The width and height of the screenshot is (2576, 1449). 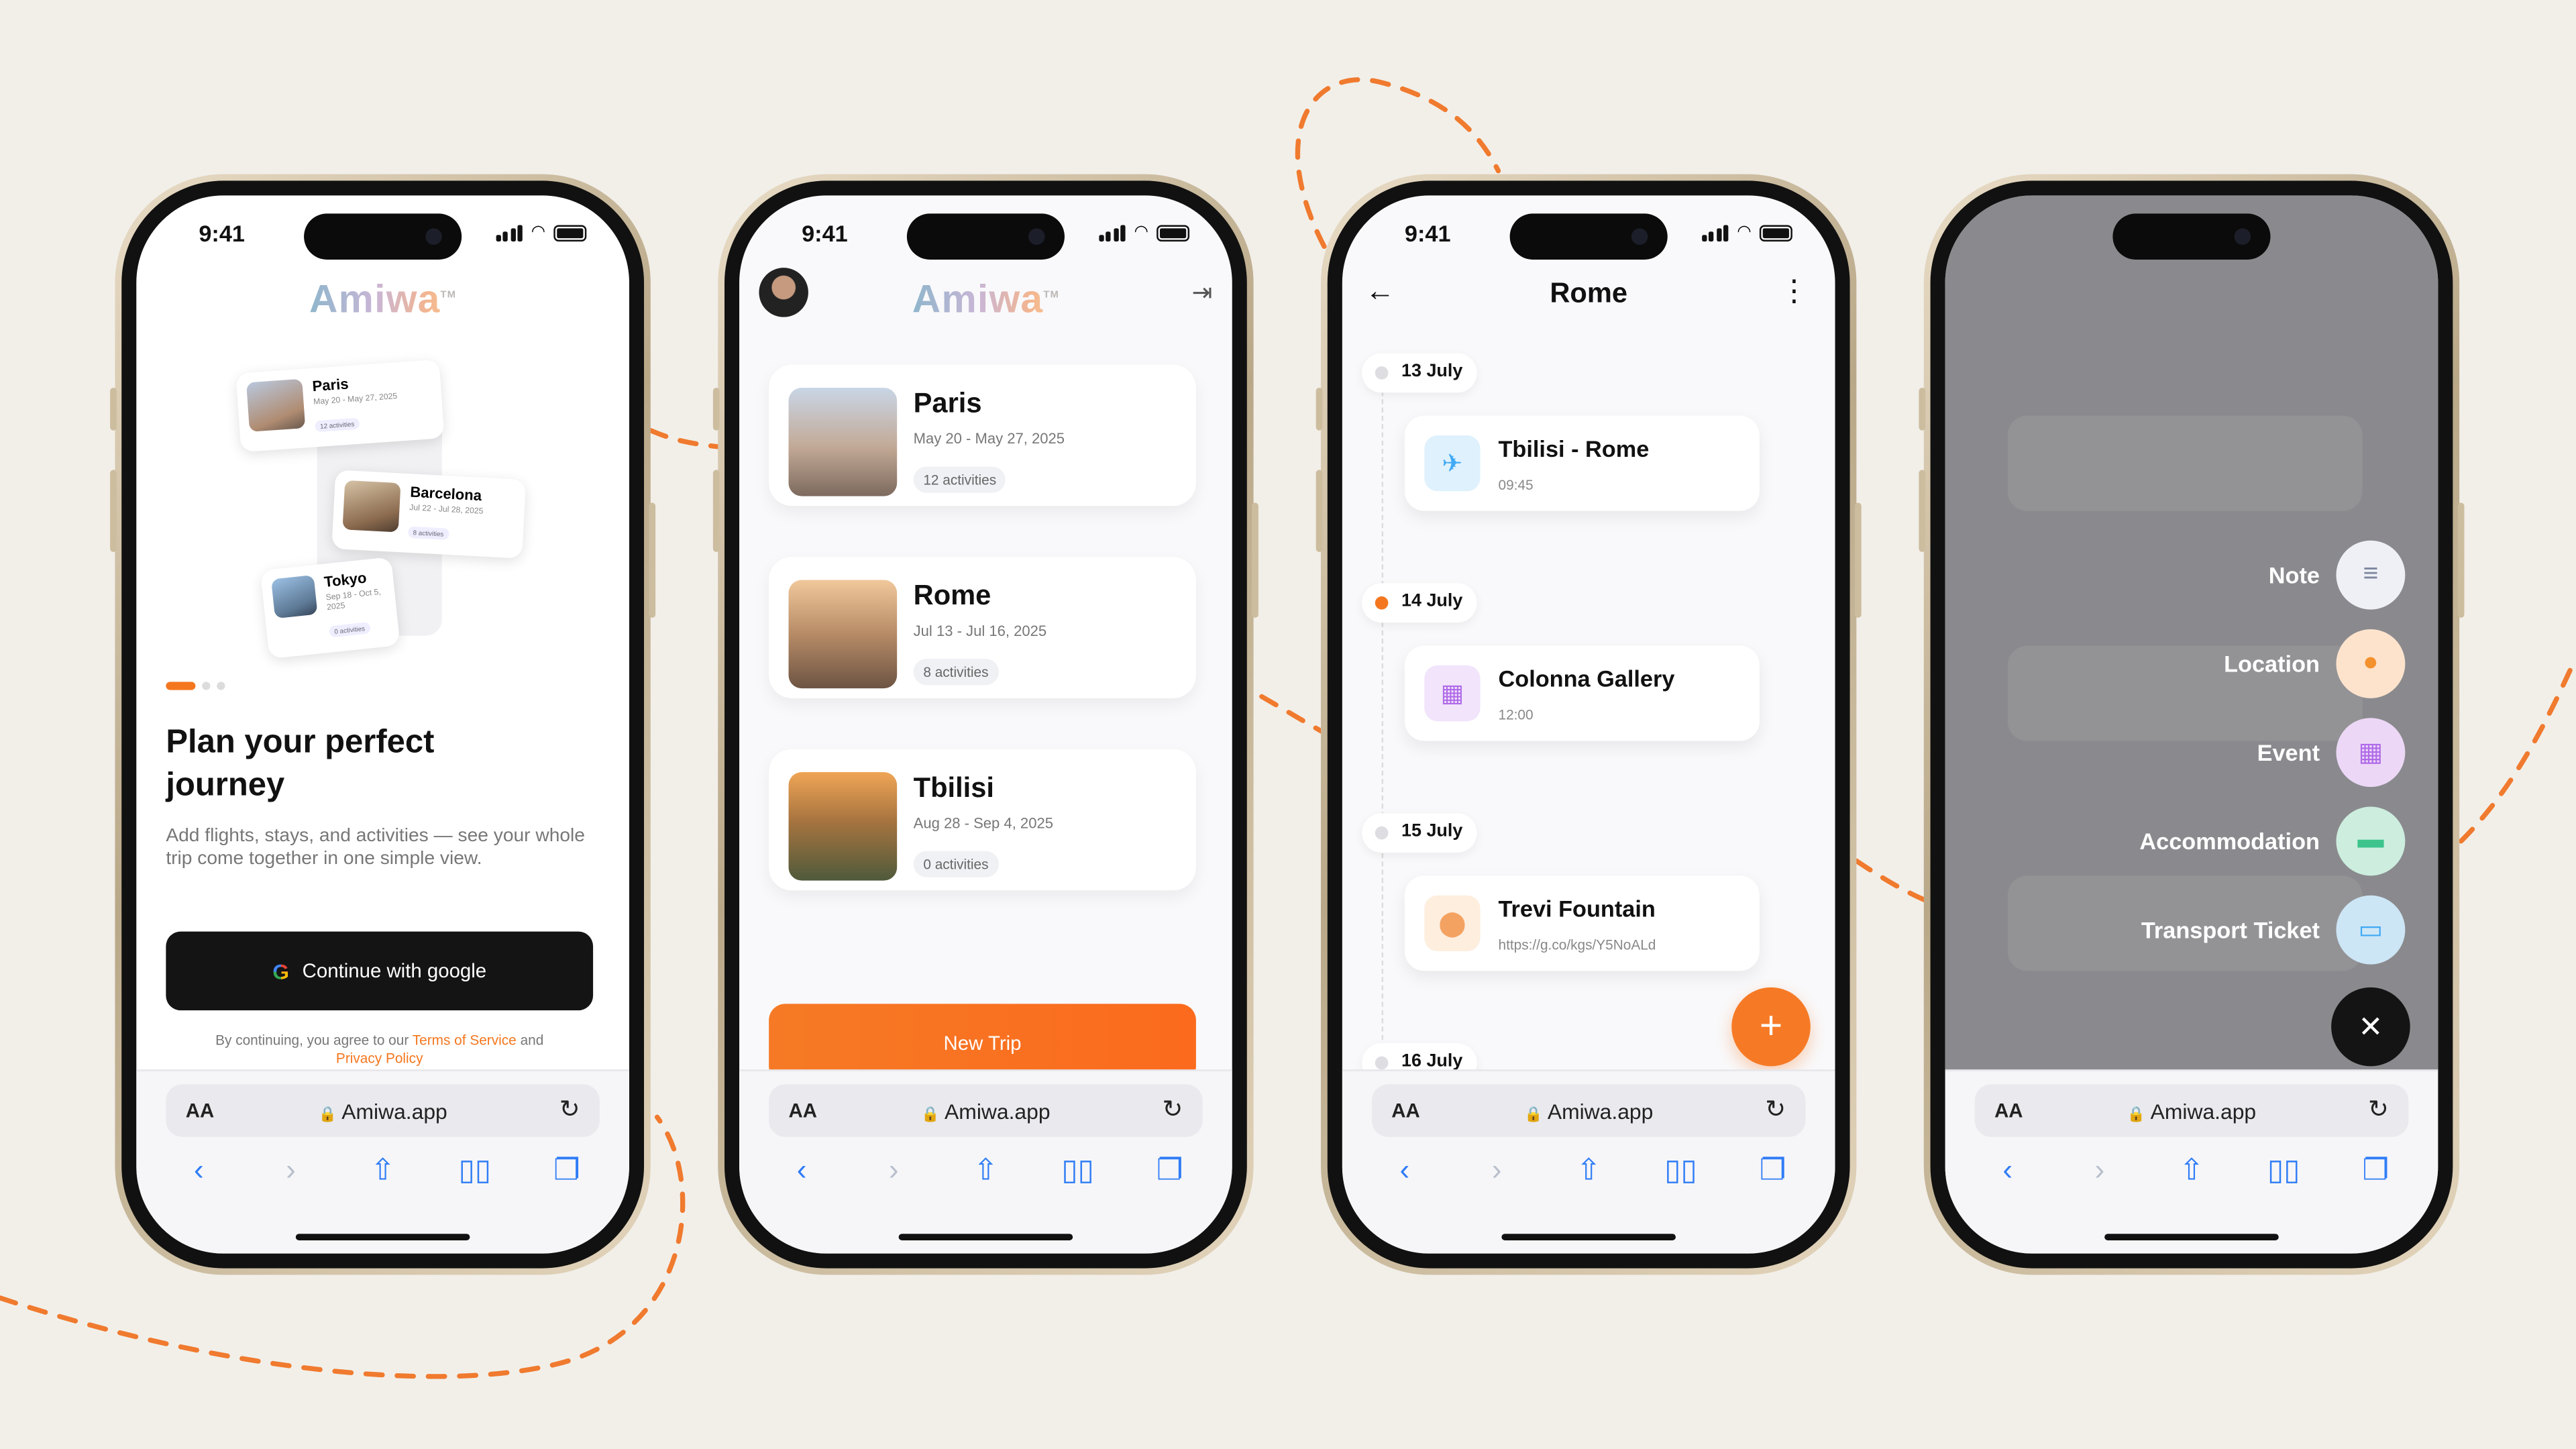 I want to click on menu-item-event: Event ▦, so click(x=2331, y=753).